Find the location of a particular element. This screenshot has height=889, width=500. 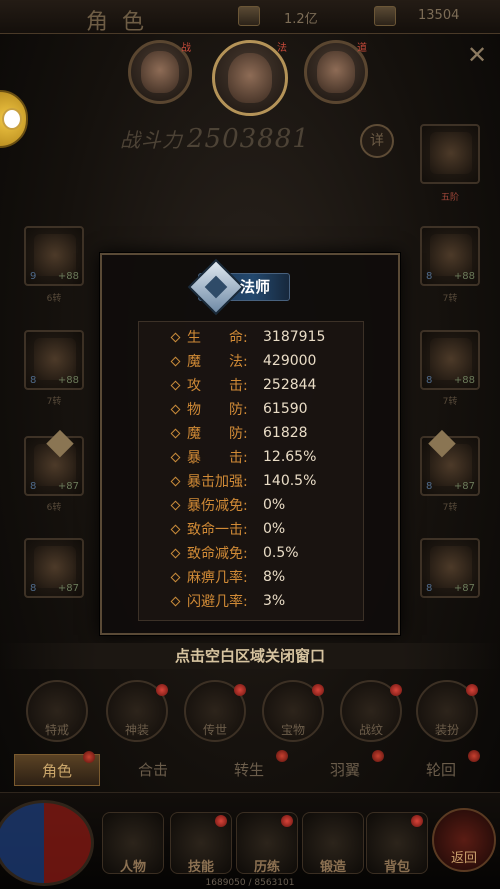

mage-face is located at coordinates (250, 78).